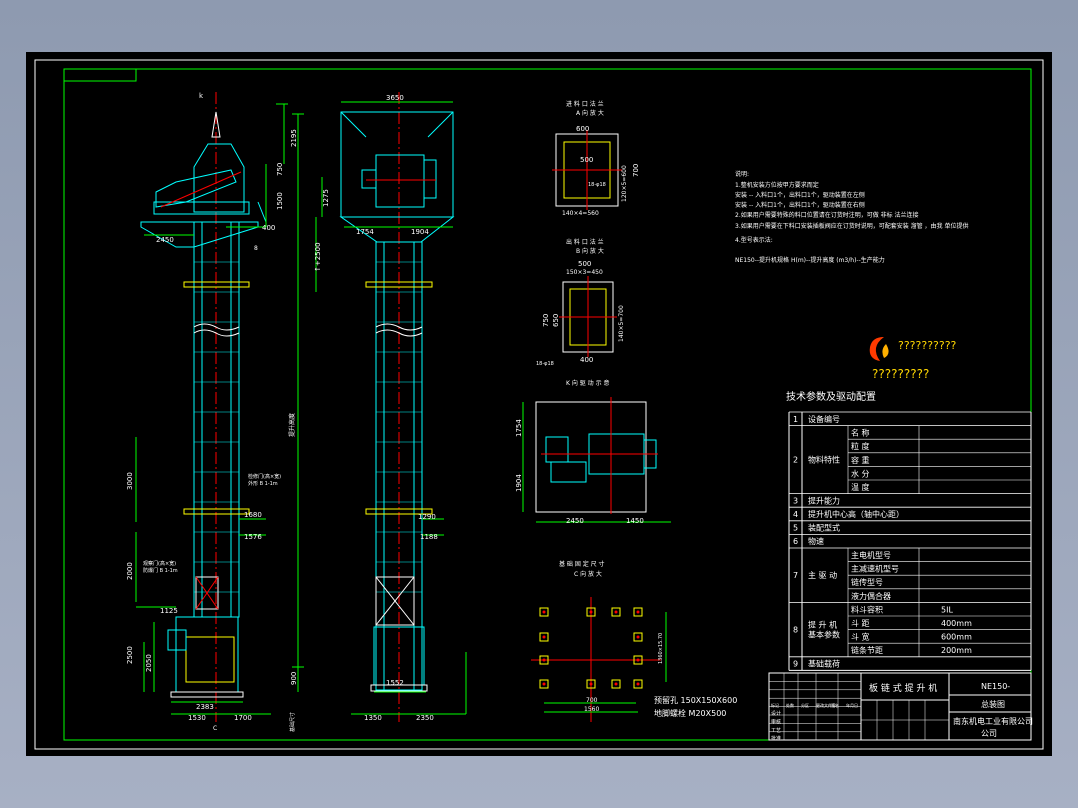  What do you see at coordinates (420, 232) in the screenshot?
I see `dim-1904: 1904` at bounding box center [420, 232].